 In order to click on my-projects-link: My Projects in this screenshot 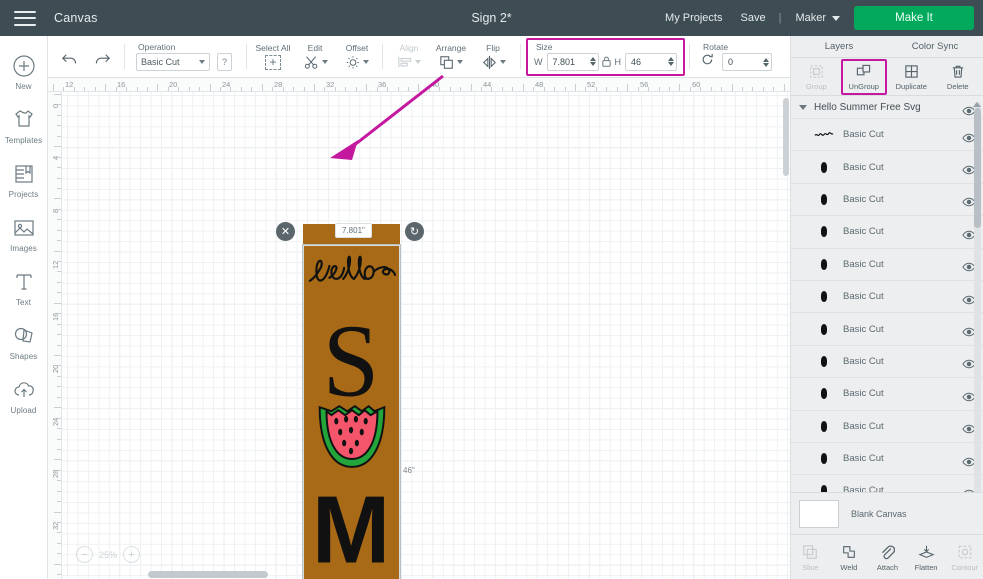, I will do `click(693, 18)`.